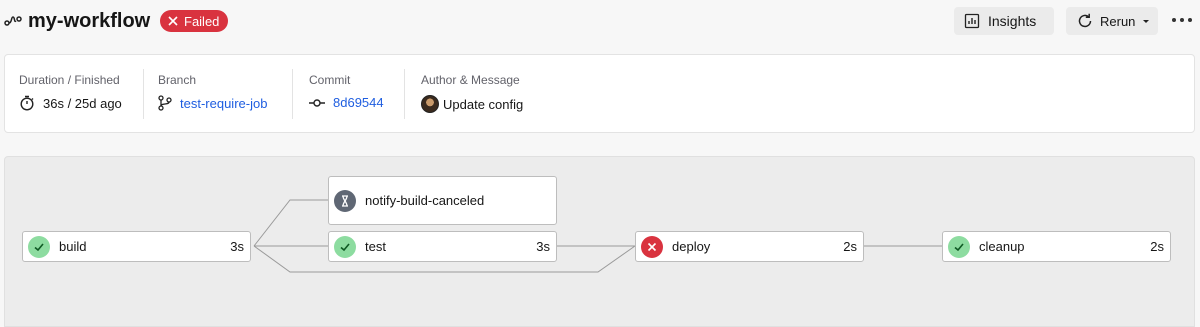 Image resolution: width=1200 pixels, height=327 pixels. I want to click on insights-label: Insights, so click(1012, 21).